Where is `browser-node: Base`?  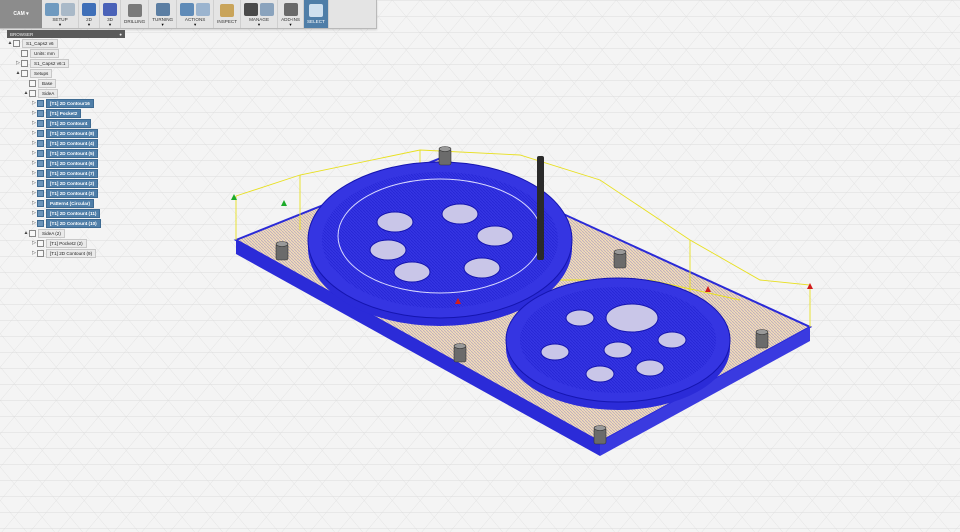 browser-node: Base is located at coordinates (66, 83).